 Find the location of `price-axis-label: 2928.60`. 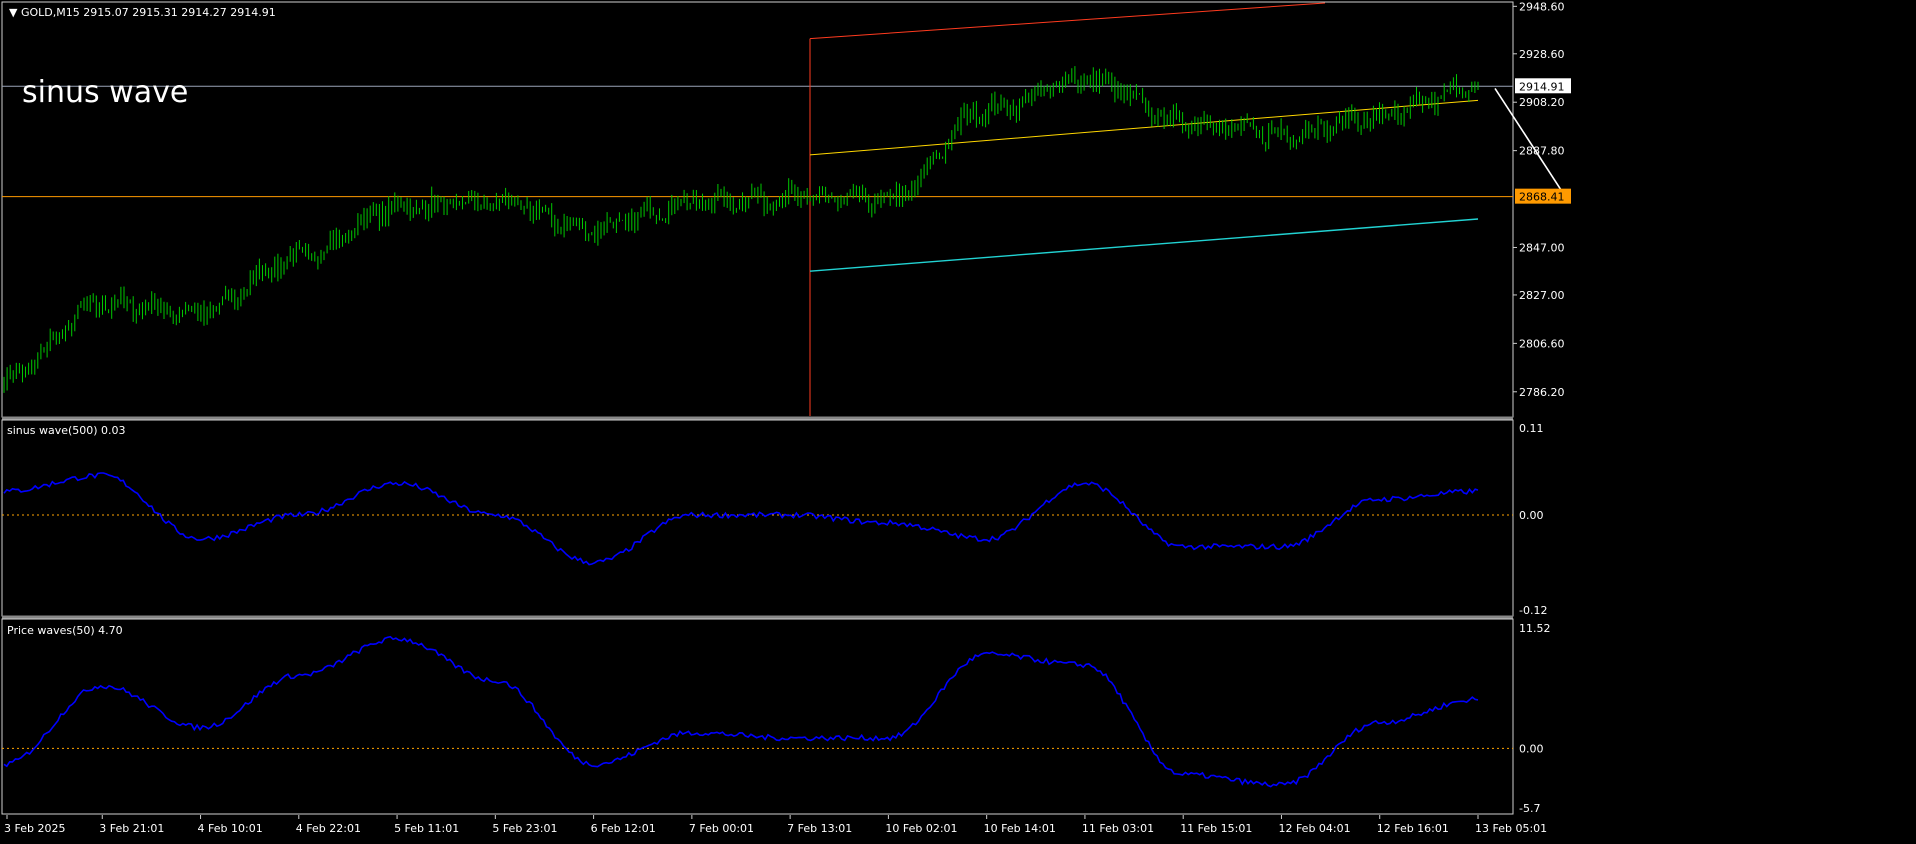

price-axis-label: 2928.60 is located at coordinates (1542, 54).